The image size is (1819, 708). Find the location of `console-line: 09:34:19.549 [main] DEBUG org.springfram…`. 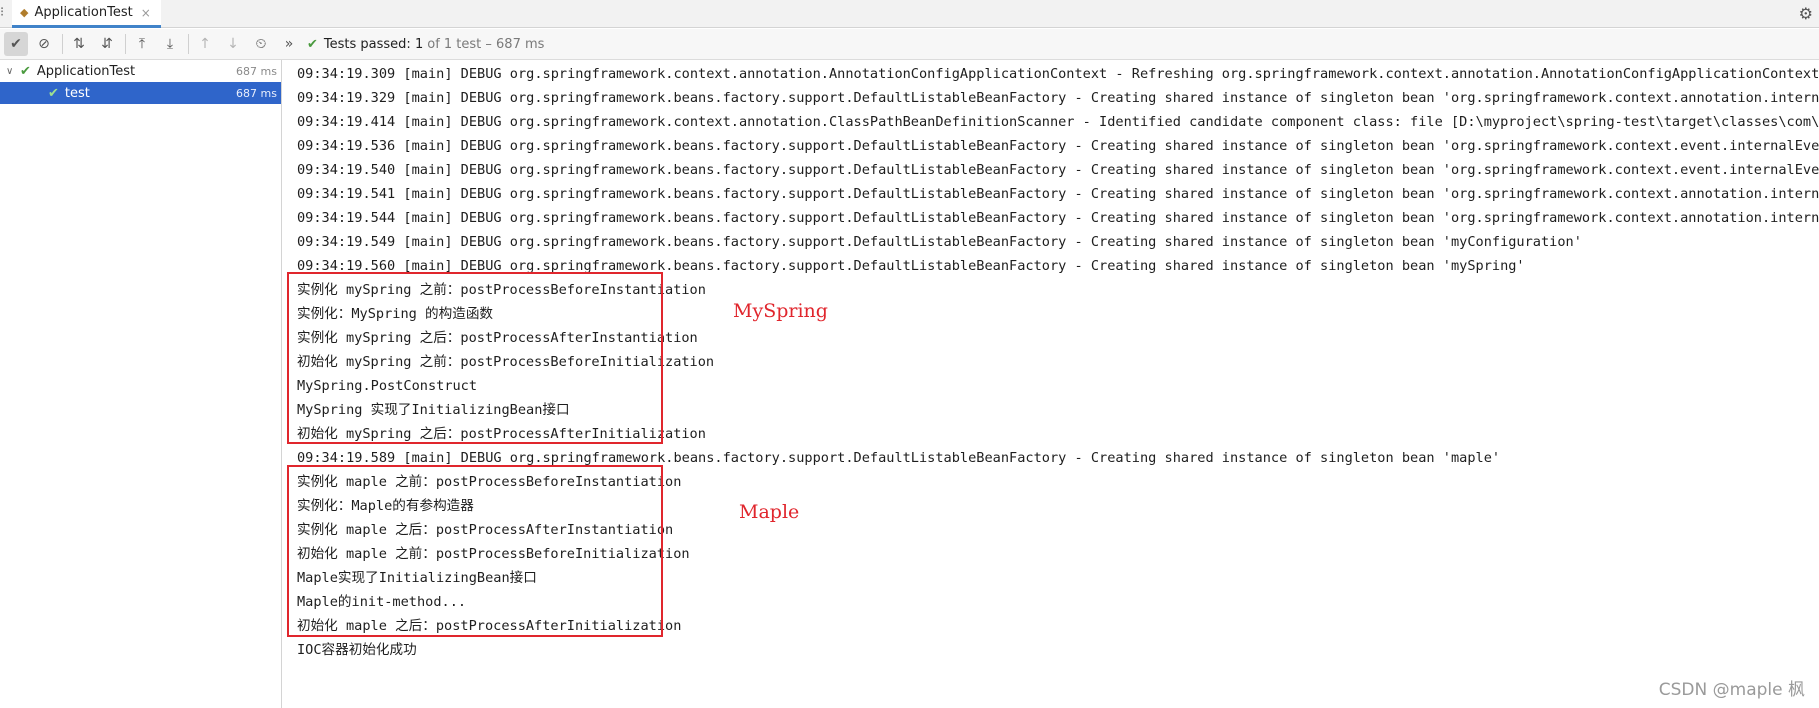

console-line: 09:34:19.549 [main] DEBUG org.springfram… is located at coordinates (939, 242).